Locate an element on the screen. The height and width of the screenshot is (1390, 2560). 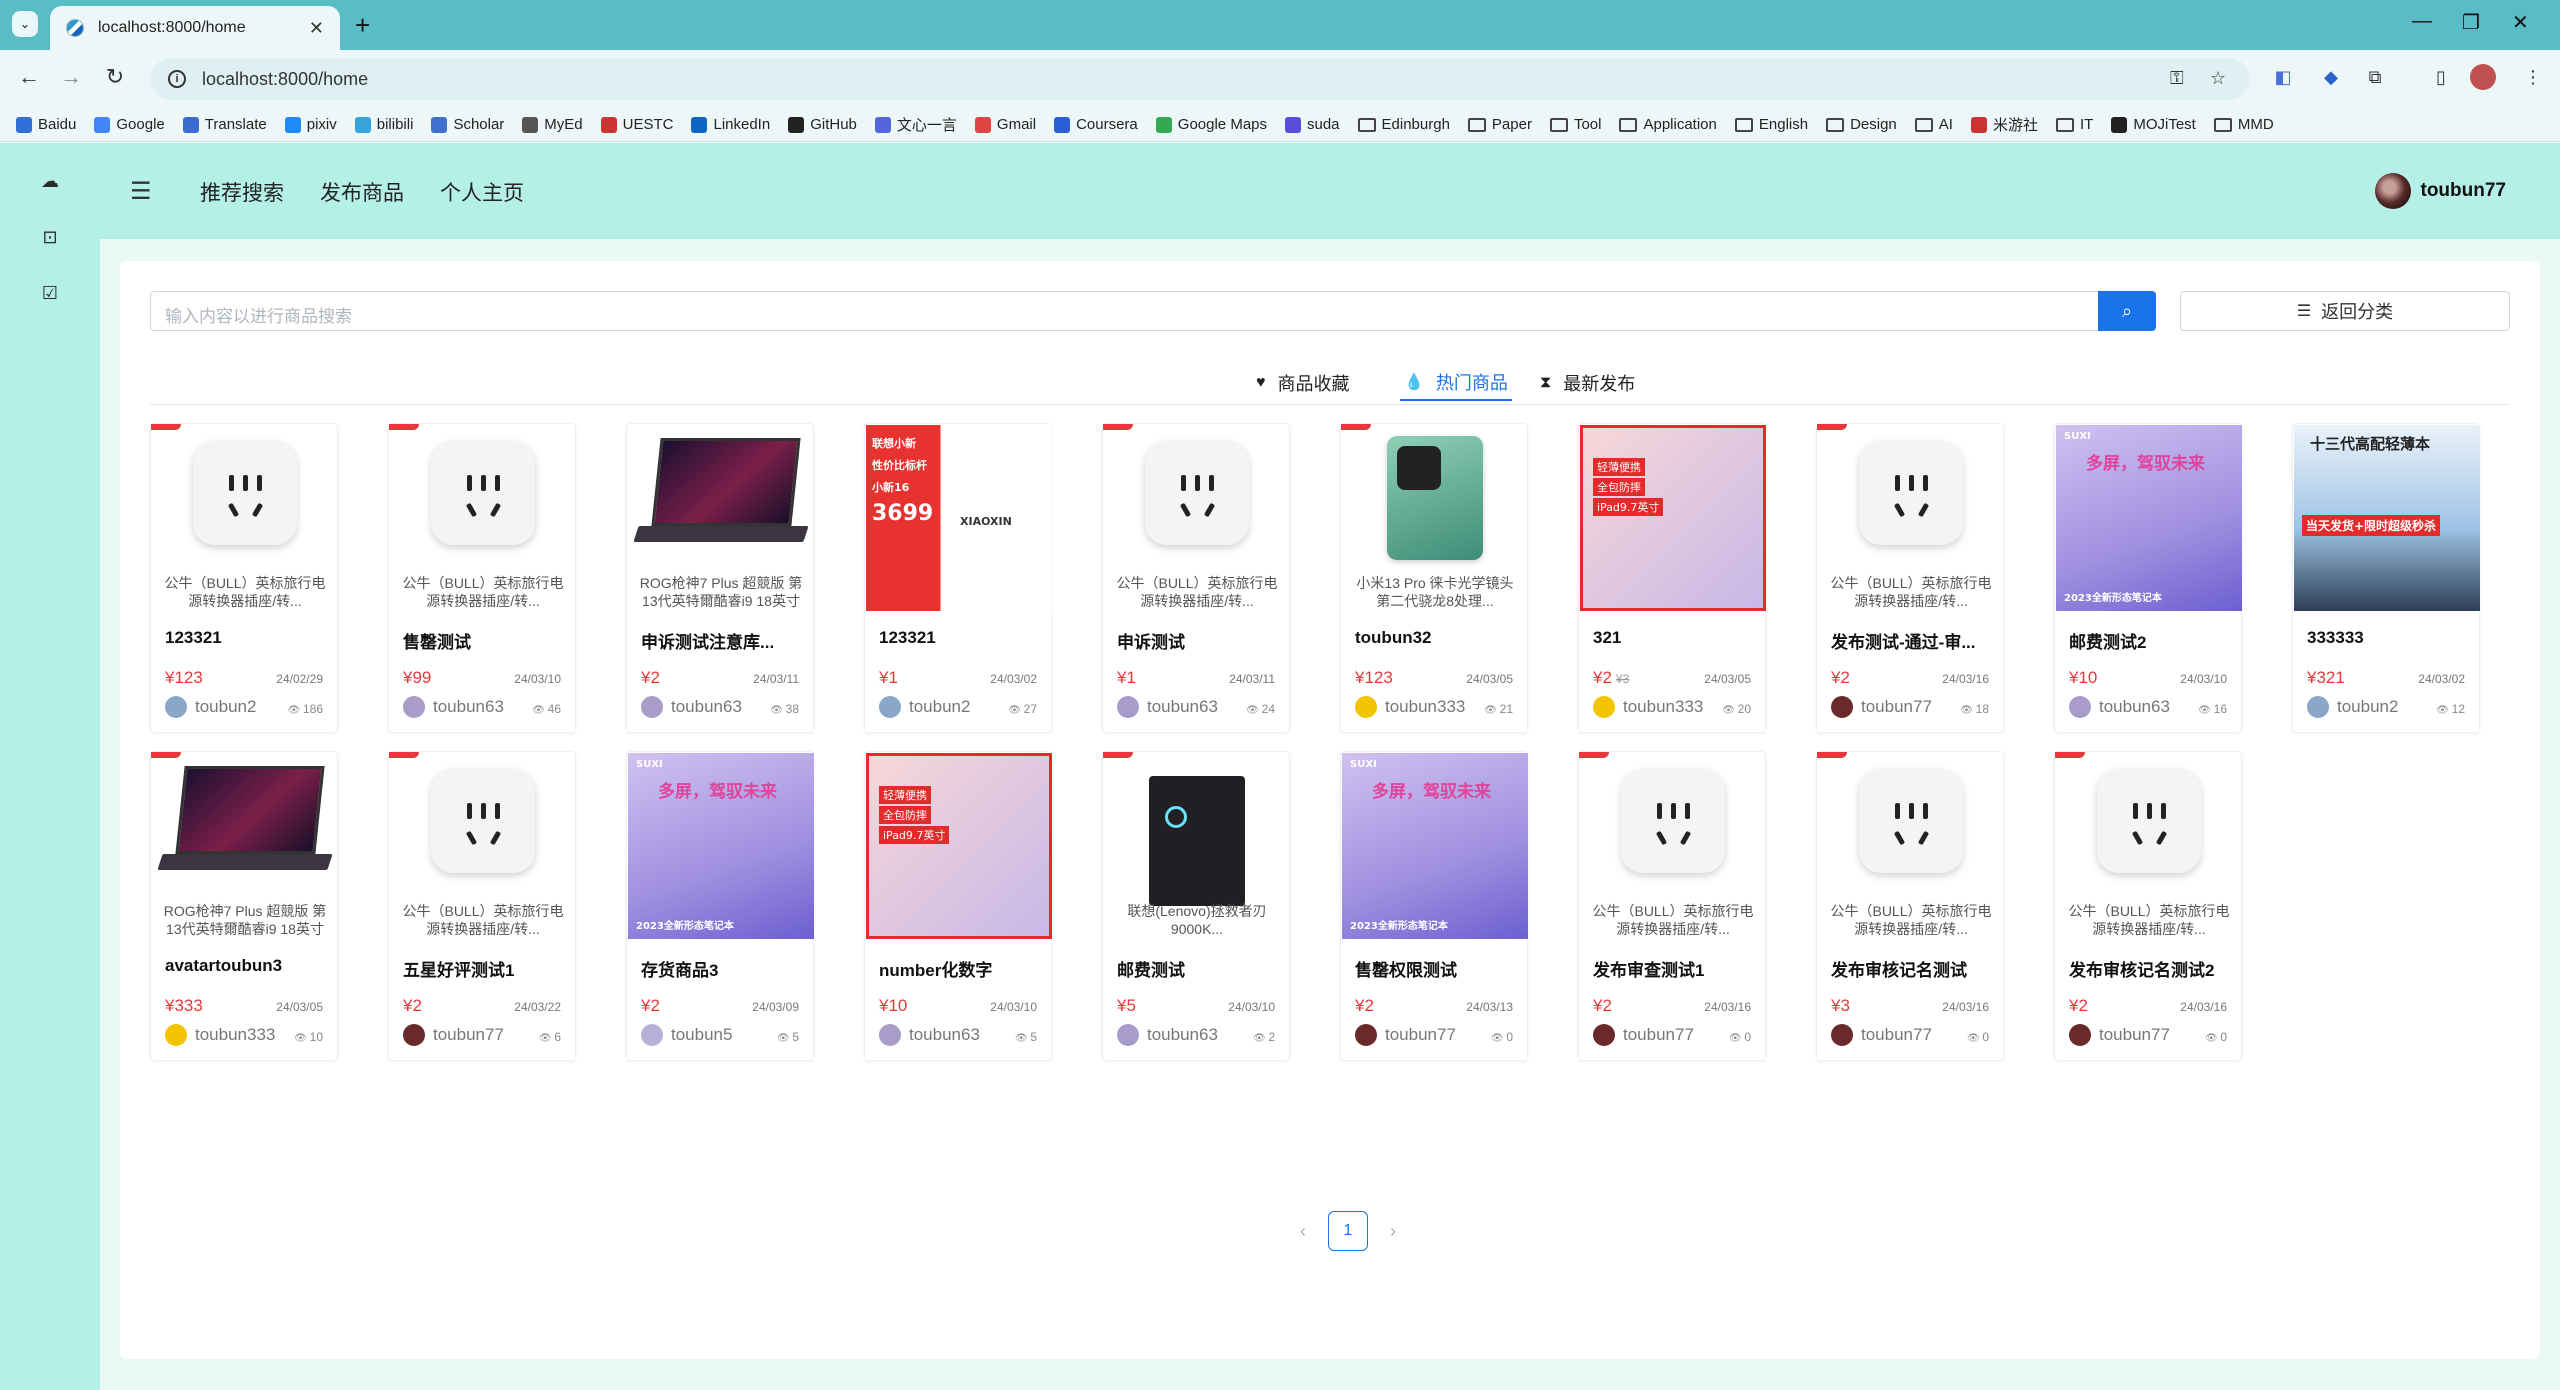
product-title: 发布审核记名测试2 is located at coordinates (2151, 968).